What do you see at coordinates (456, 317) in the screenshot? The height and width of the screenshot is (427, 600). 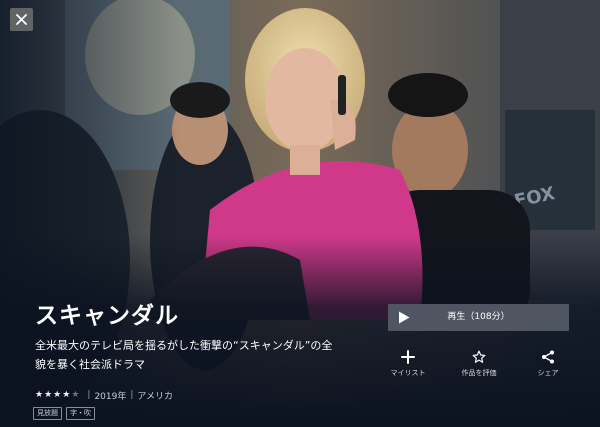 I see `play-text: 再生` at bounding box center [456, 317].